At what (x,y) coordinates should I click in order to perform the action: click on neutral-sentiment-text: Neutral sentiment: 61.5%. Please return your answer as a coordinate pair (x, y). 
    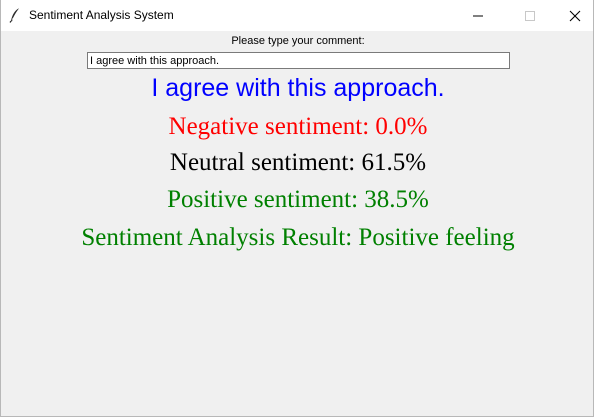
    Looking at the image, I should click on (298, 162).